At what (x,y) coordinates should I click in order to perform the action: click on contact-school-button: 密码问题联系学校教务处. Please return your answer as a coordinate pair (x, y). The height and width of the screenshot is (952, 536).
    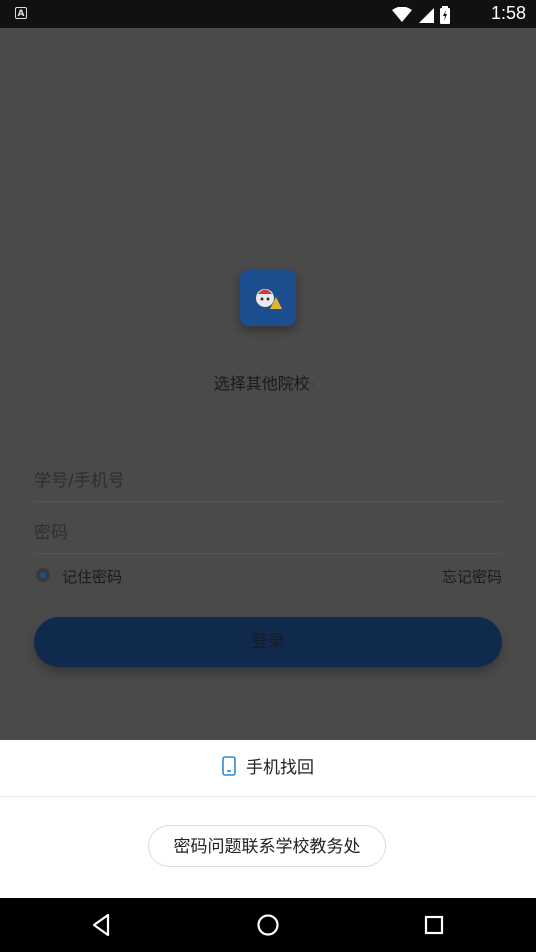
    Looking at the image, I should click on (267, 846).